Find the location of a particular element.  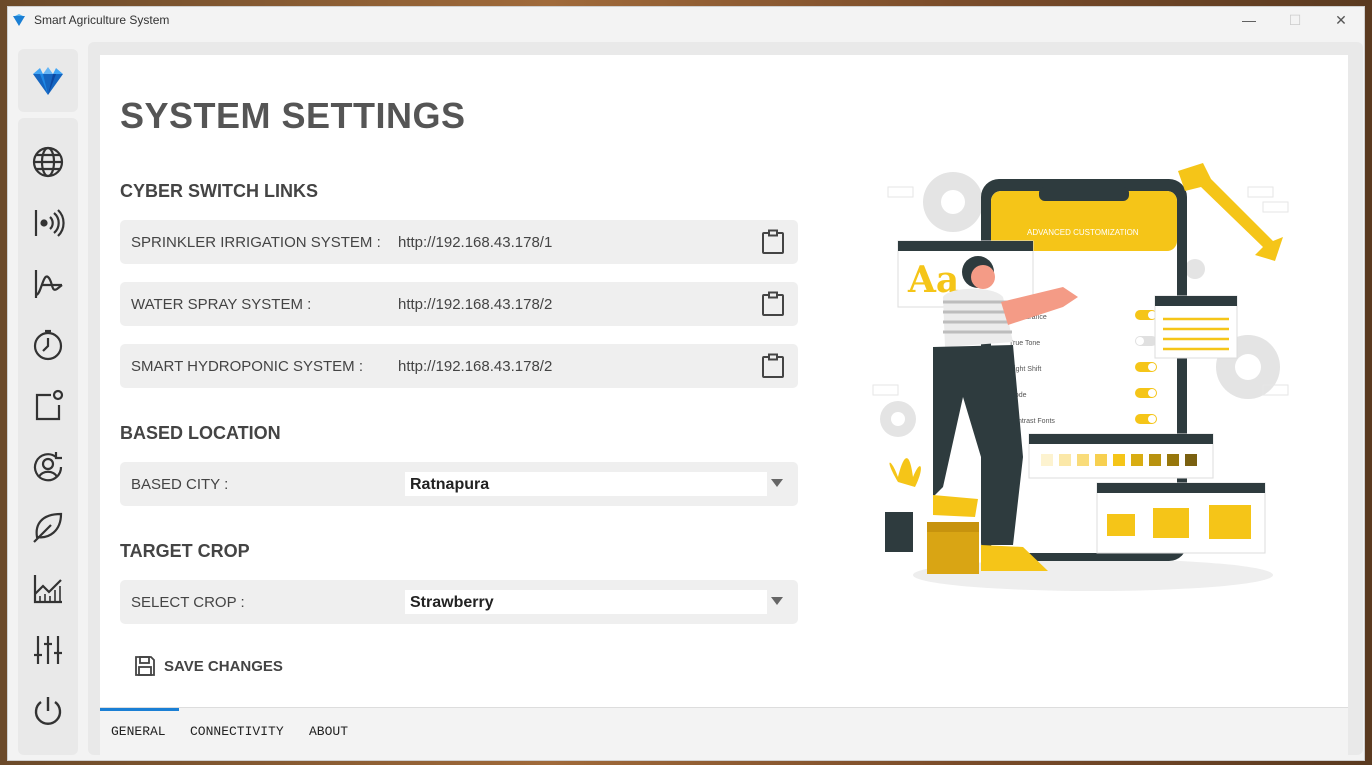

leaf-icon is located at coordinates (48, 527).